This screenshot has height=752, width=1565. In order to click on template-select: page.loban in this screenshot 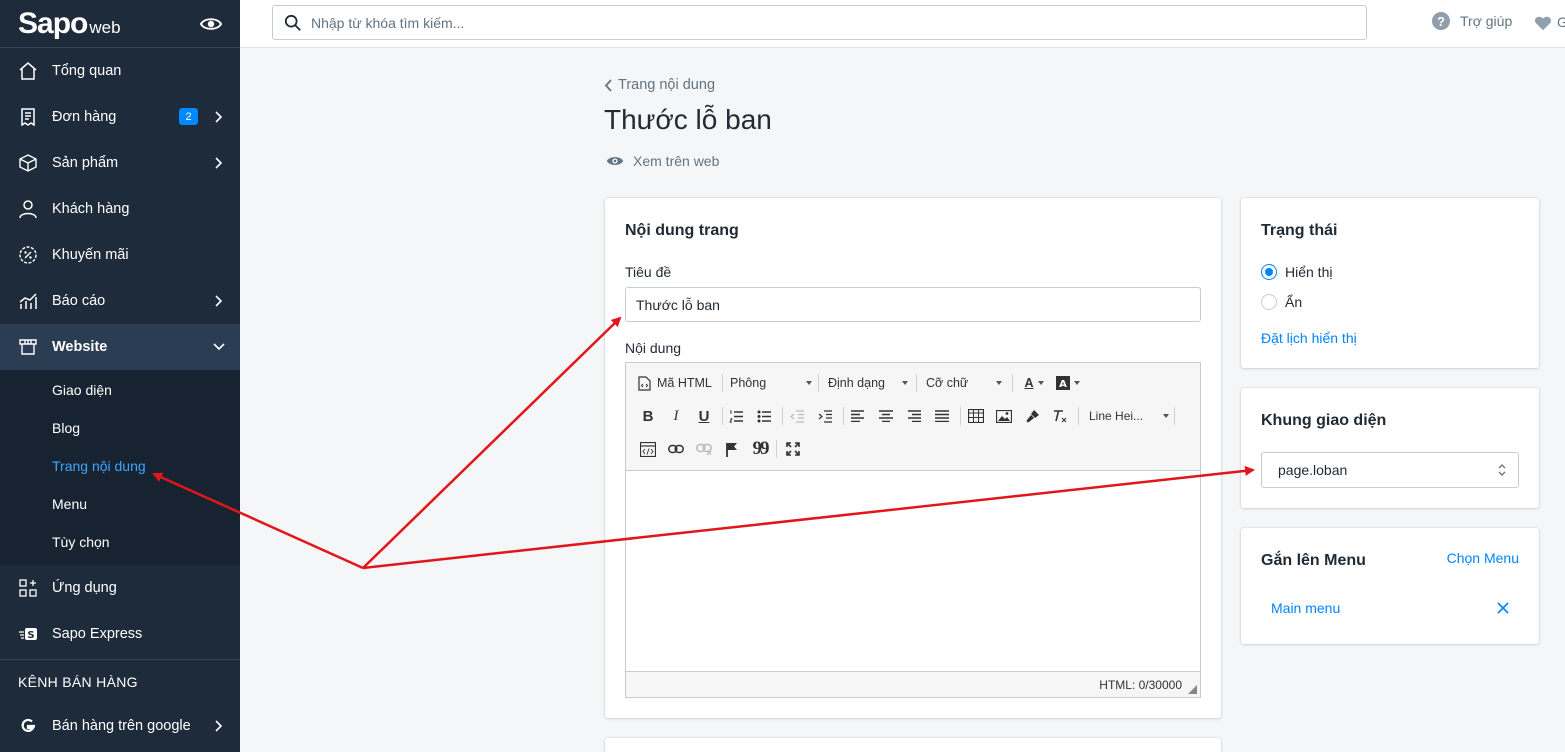, I will do `click(1390, 470)`.